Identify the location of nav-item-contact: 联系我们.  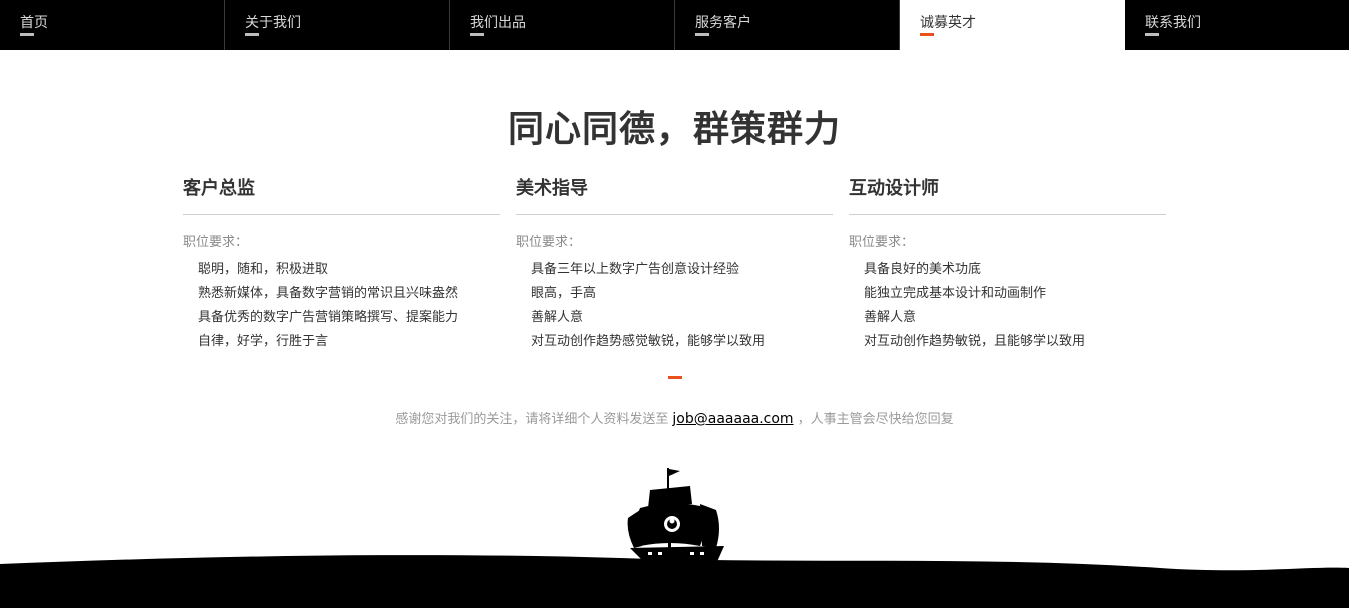
(1237, 25).